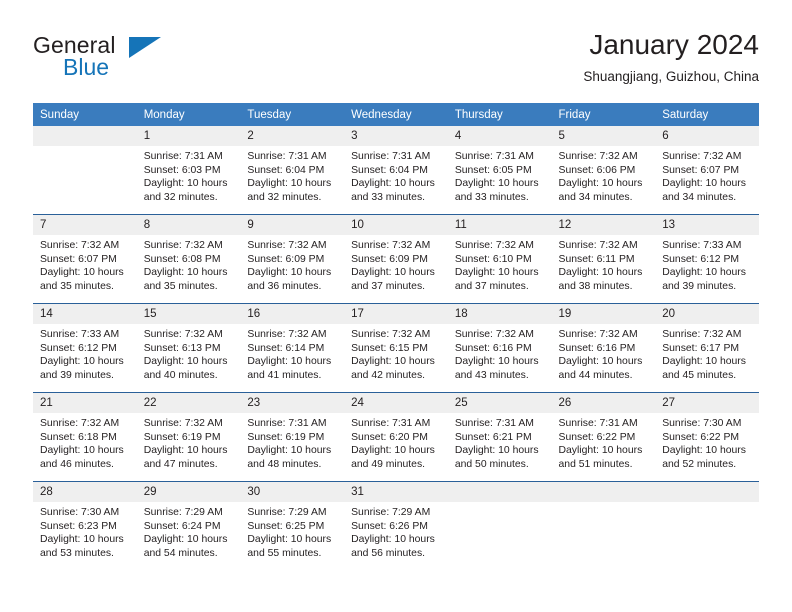  What do you see at coordinates (292, 314) in the screenshot?
I see `day-number: 16` at bounding box center [292, 314].